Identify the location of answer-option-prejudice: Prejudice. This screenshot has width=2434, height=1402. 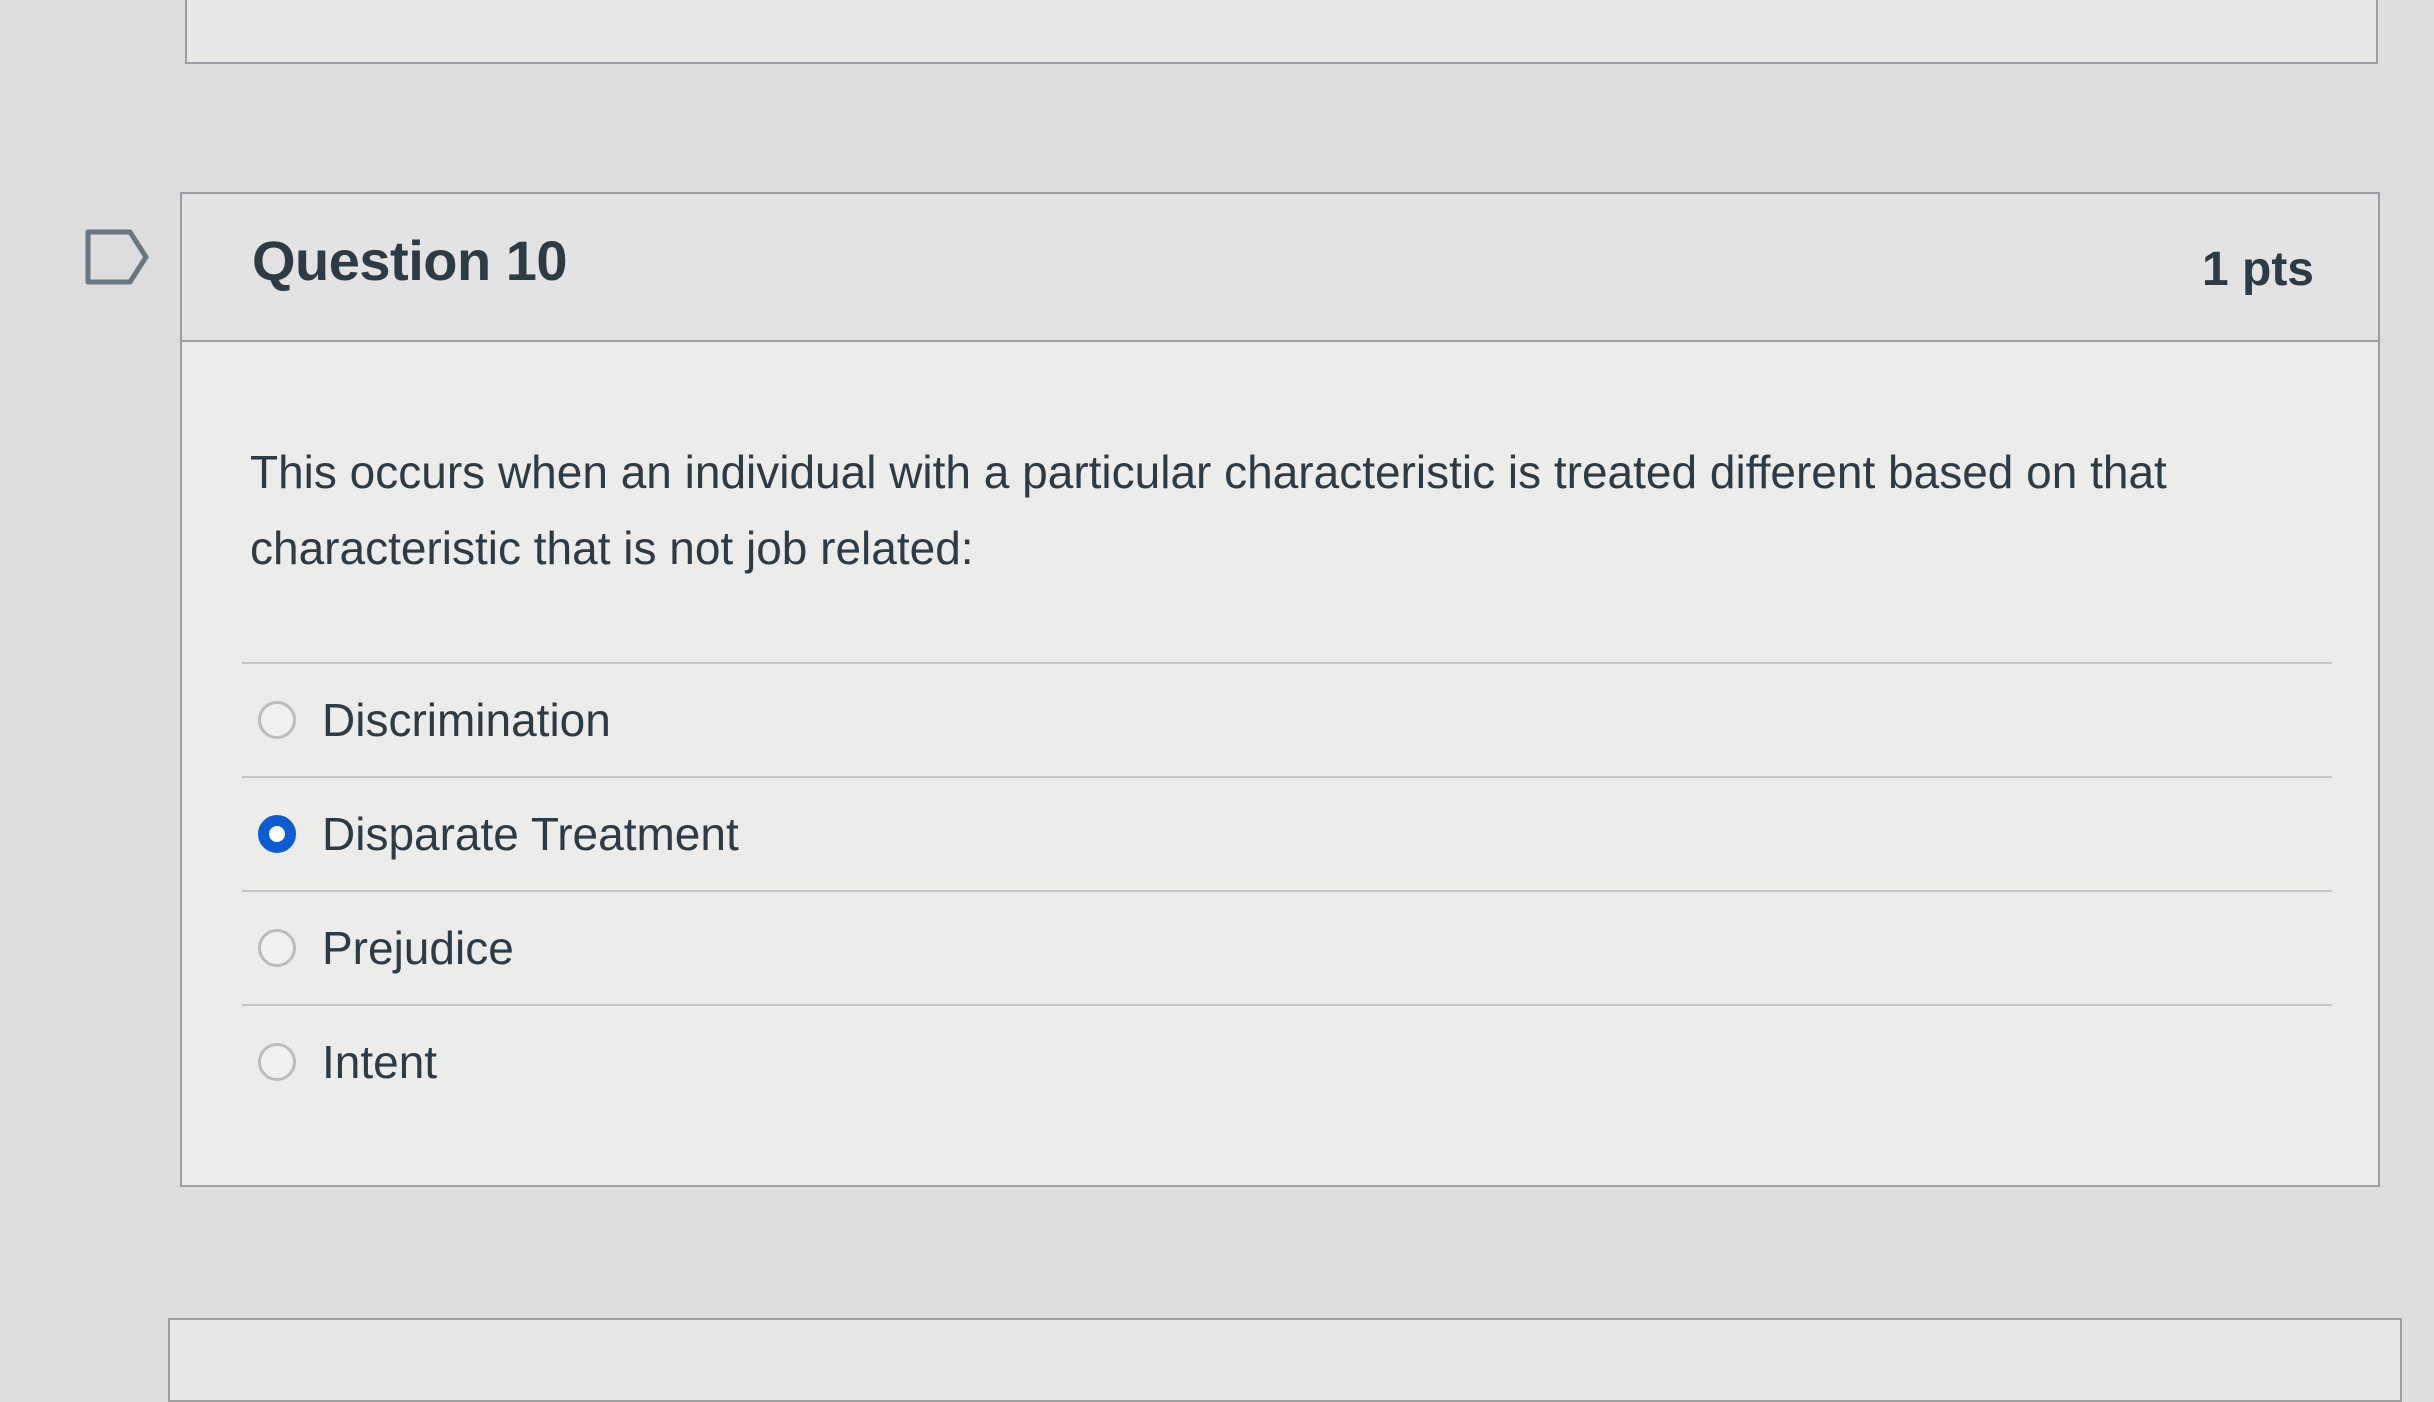
(1287, 947).